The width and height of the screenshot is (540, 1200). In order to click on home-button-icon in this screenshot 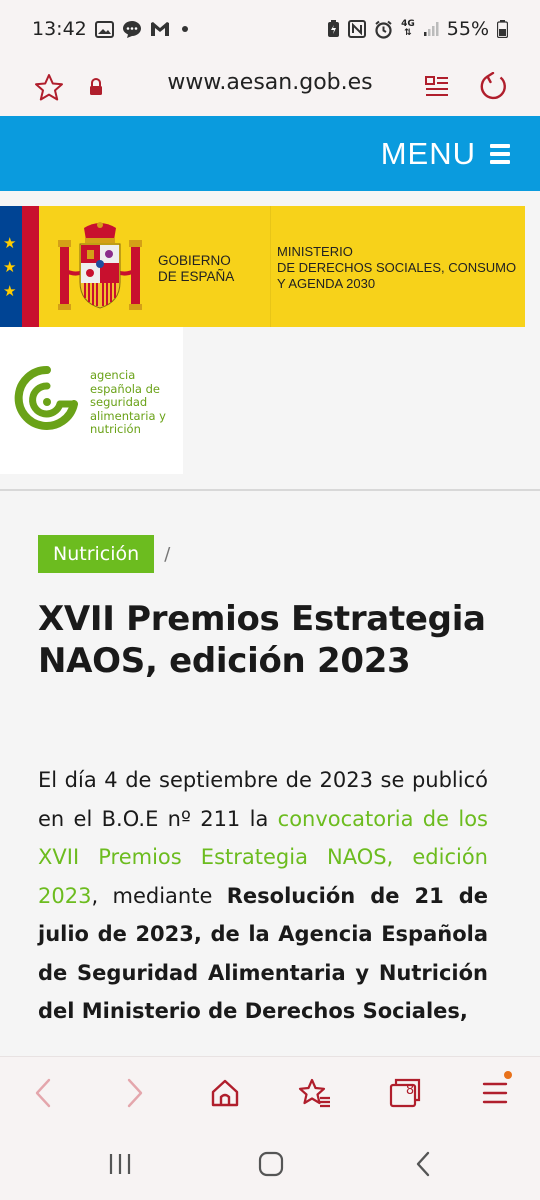, I will do `click(271, 1164)`.